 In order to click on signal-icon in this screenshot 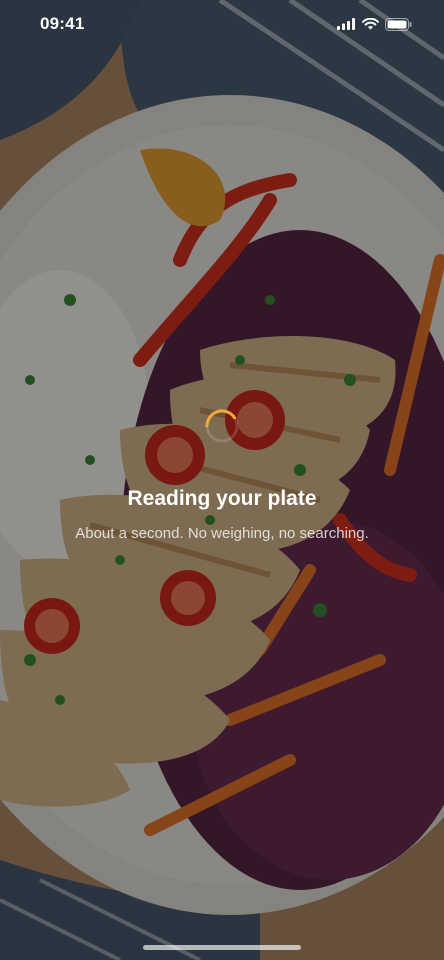, I will do `click(346, 24)`.